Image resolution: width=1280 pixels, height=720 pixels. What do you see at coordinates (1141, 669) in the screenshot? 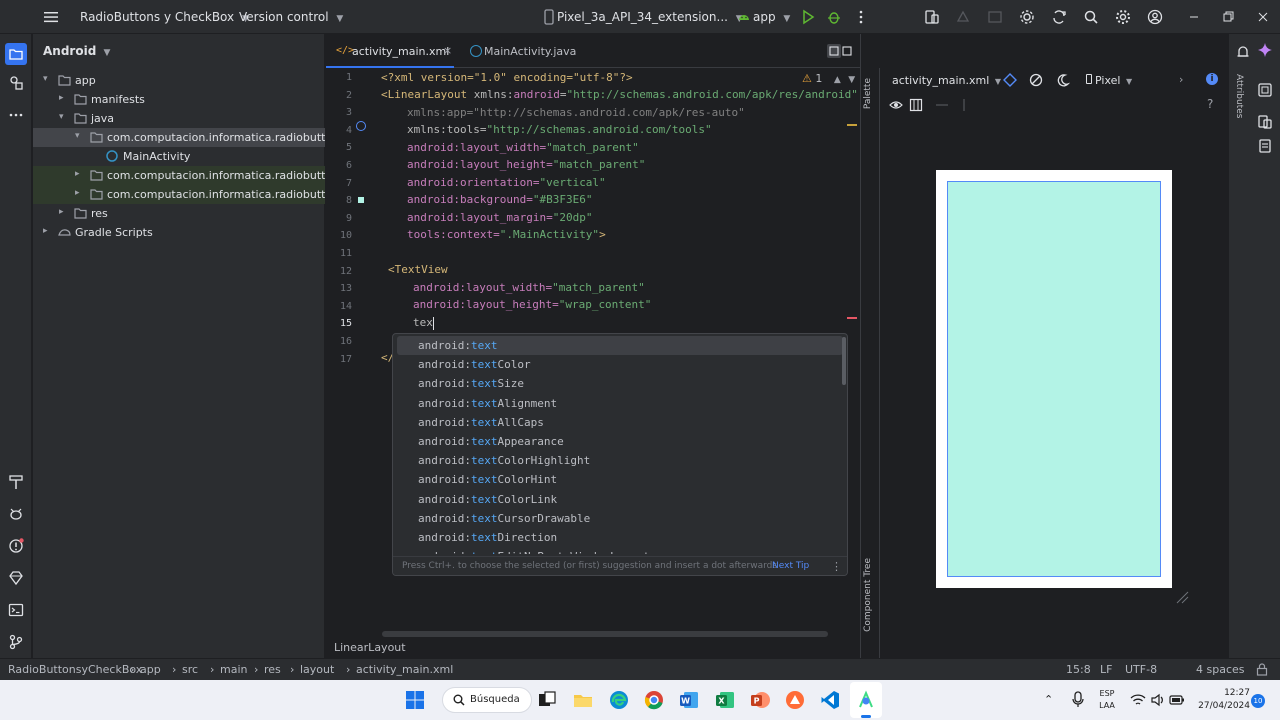
I see `file-encoding: UTF-8` at bounding box center [1141, 669].